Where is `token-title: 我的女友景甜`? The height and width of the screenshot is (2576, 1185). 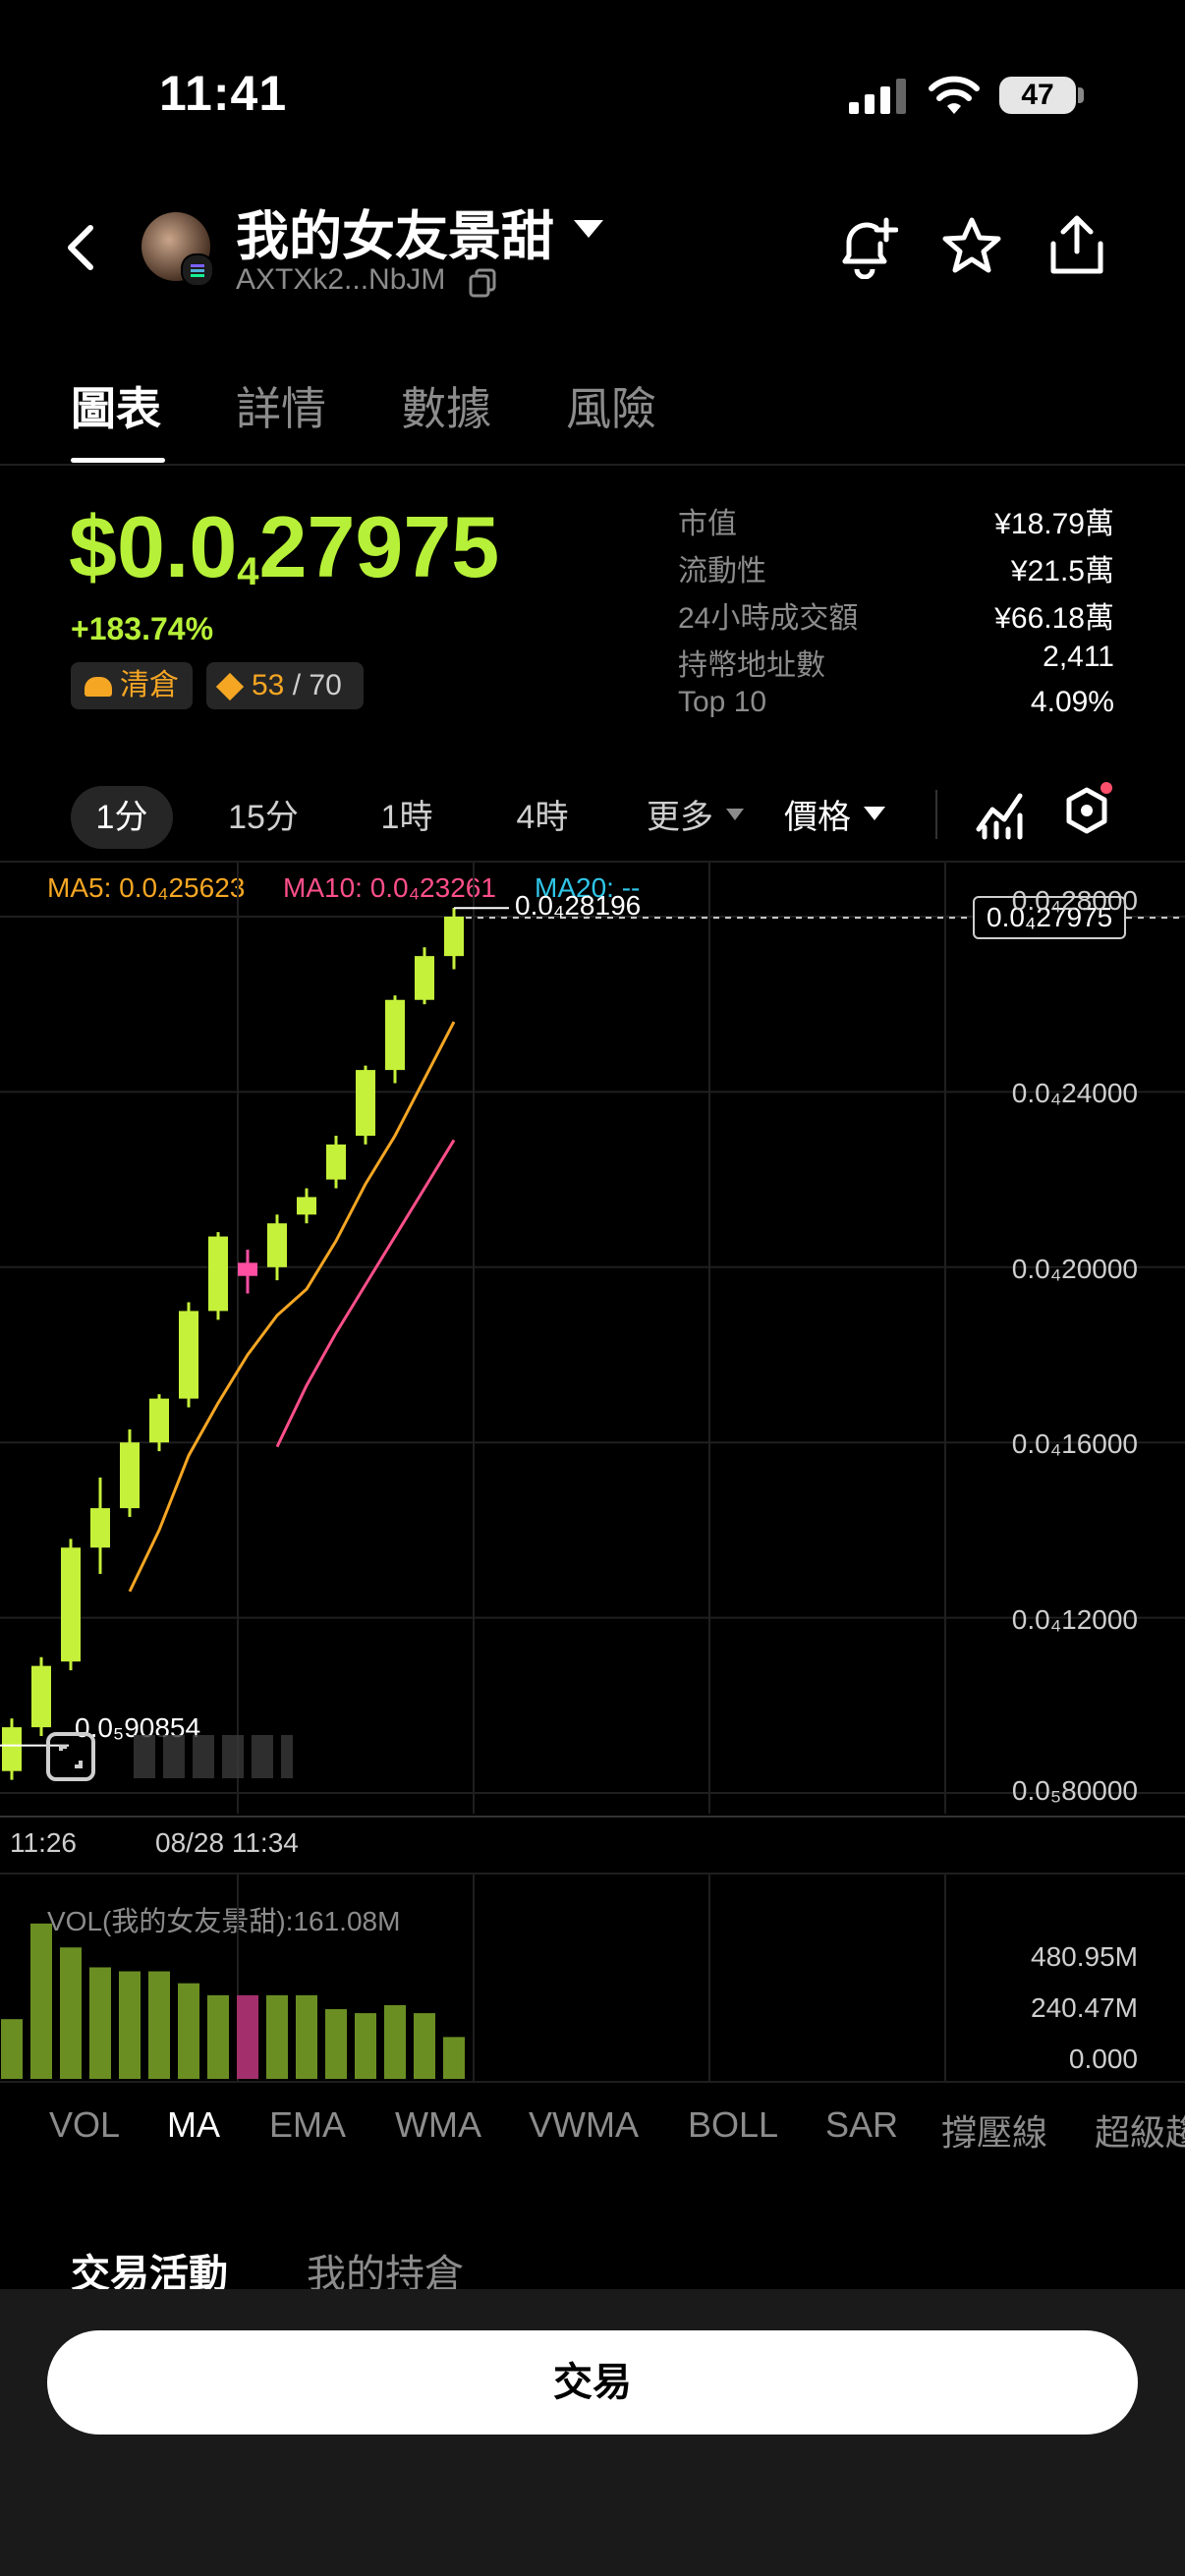 token-title: 我的女友景甜 is located at coordinates (395, 231).